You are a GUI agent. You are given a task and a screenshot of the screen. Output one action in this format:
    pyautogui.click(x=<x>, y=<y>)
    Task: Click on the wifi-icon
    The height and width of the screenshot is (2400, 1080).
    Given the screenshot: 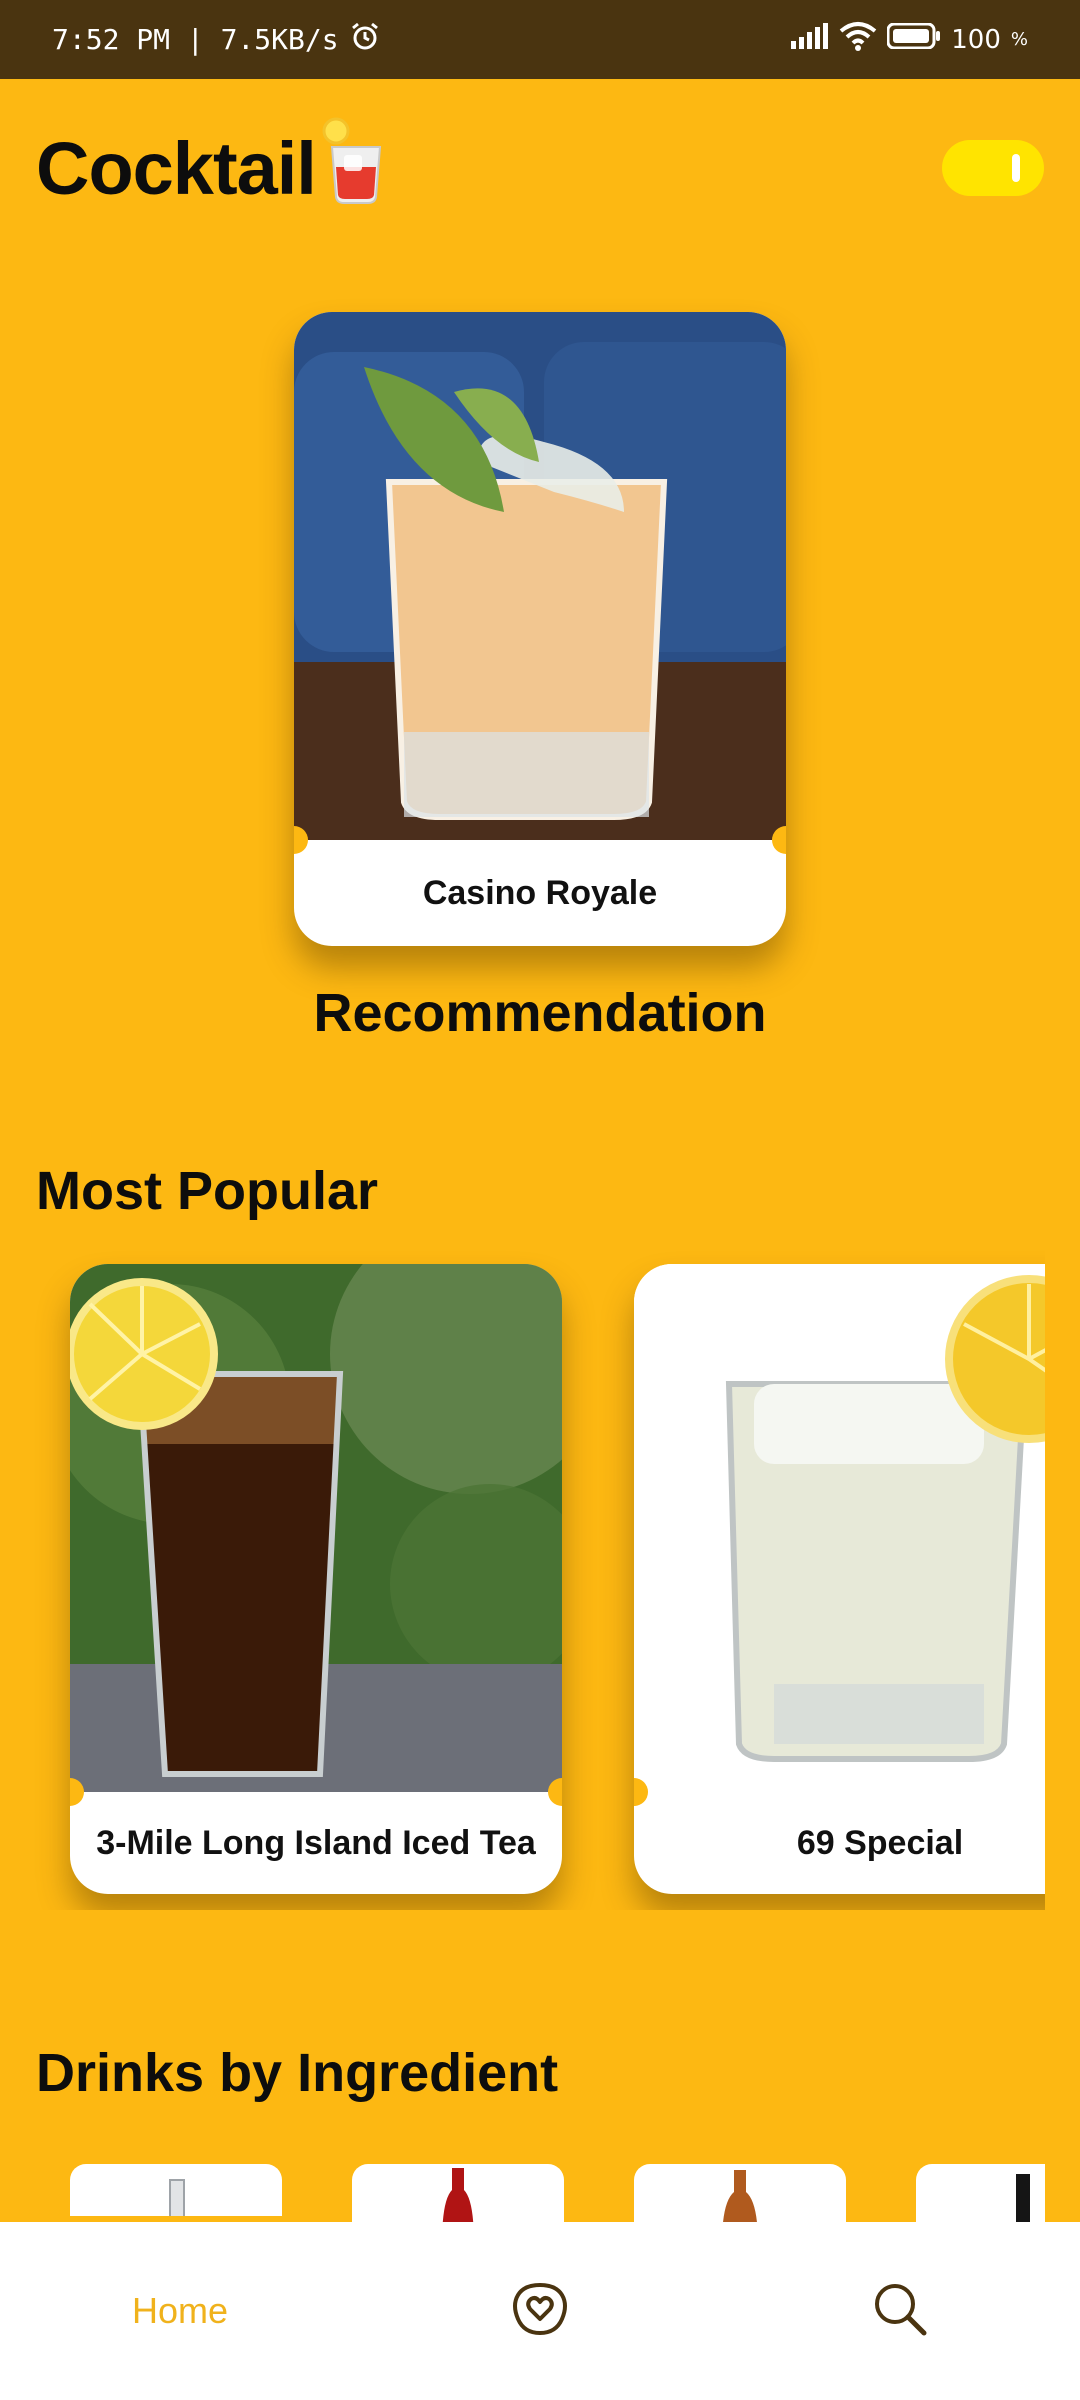 What is the action you would take?
    pyautogui.click(x=858, y=39)
    